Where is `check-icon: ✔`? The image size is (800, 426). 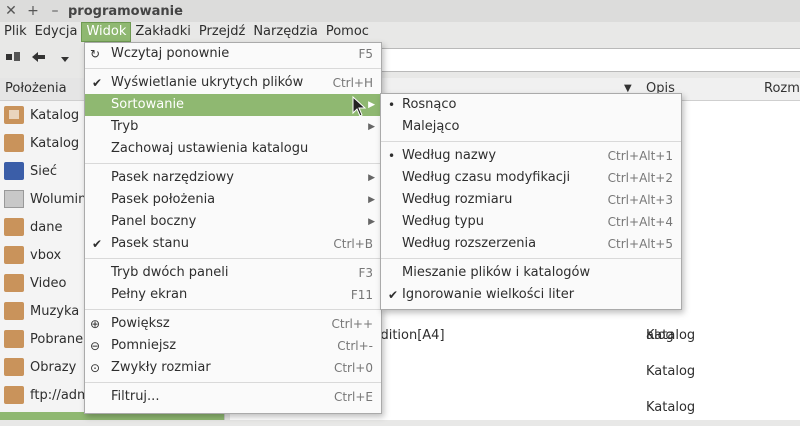
check-icon: ✔ is located at coordinates (393, 295).